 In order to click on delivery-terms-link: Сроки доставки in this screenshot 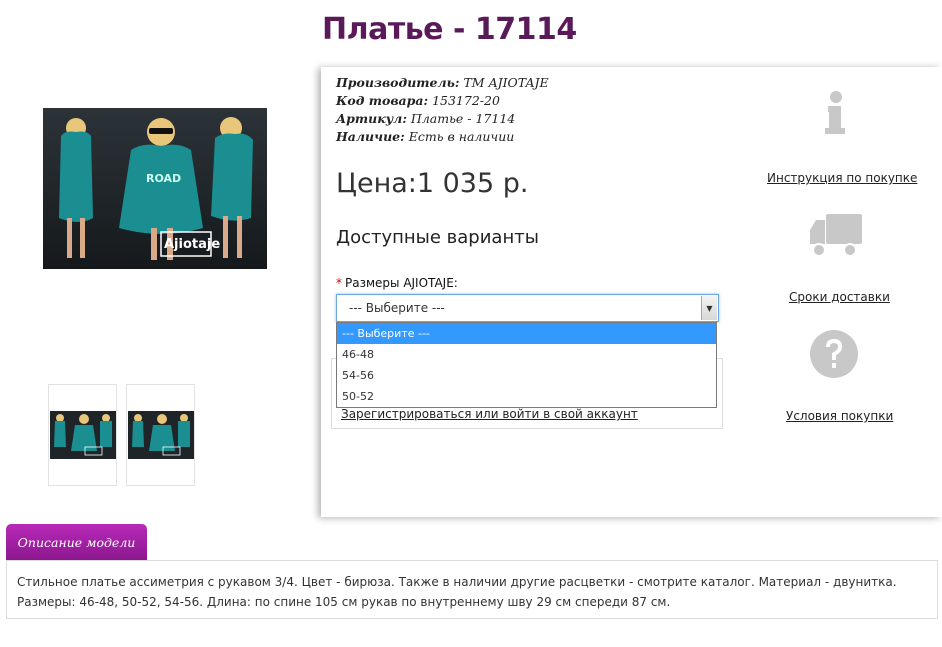, I will do `click(839, 297)`.